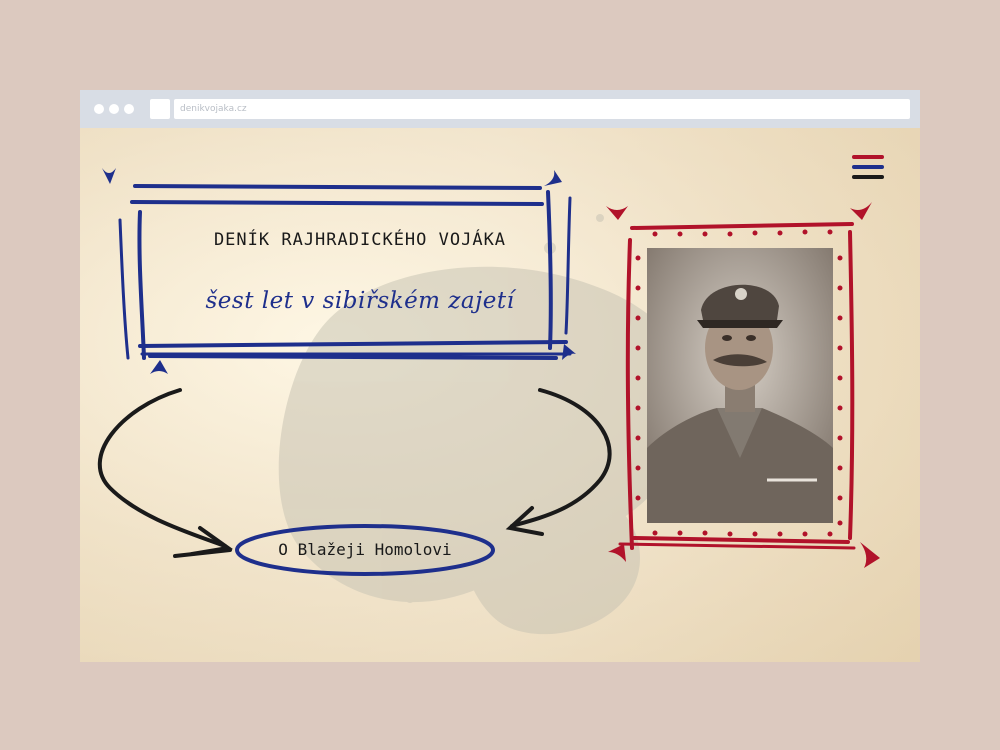  Describe the element at coordinates (165, 473) in the screenshot. I see `arrow-left` at that location.